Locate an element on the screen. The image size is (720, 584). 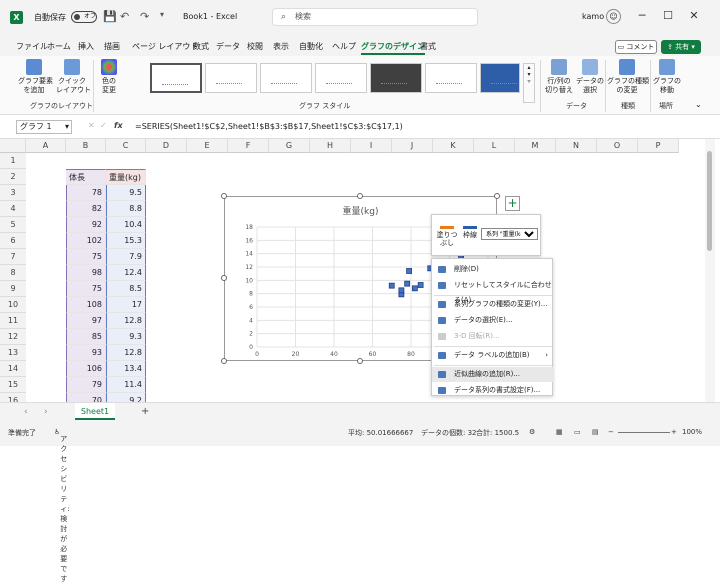
row-header-4: 4 is located at coordinates (13, 209).